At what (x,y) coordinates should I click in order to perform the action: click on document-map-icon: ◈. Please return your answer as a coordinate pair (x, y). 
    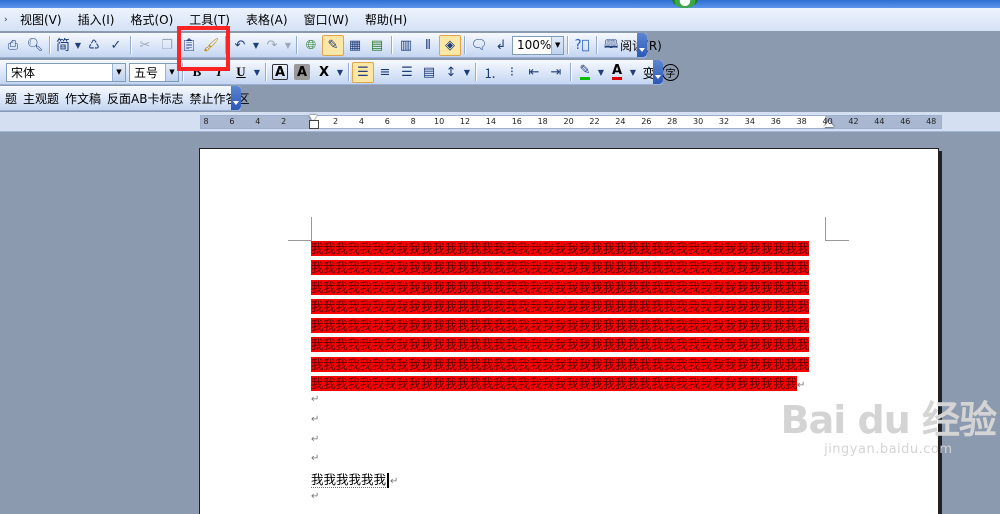
    Looking at the image, I should click on (450, 45).